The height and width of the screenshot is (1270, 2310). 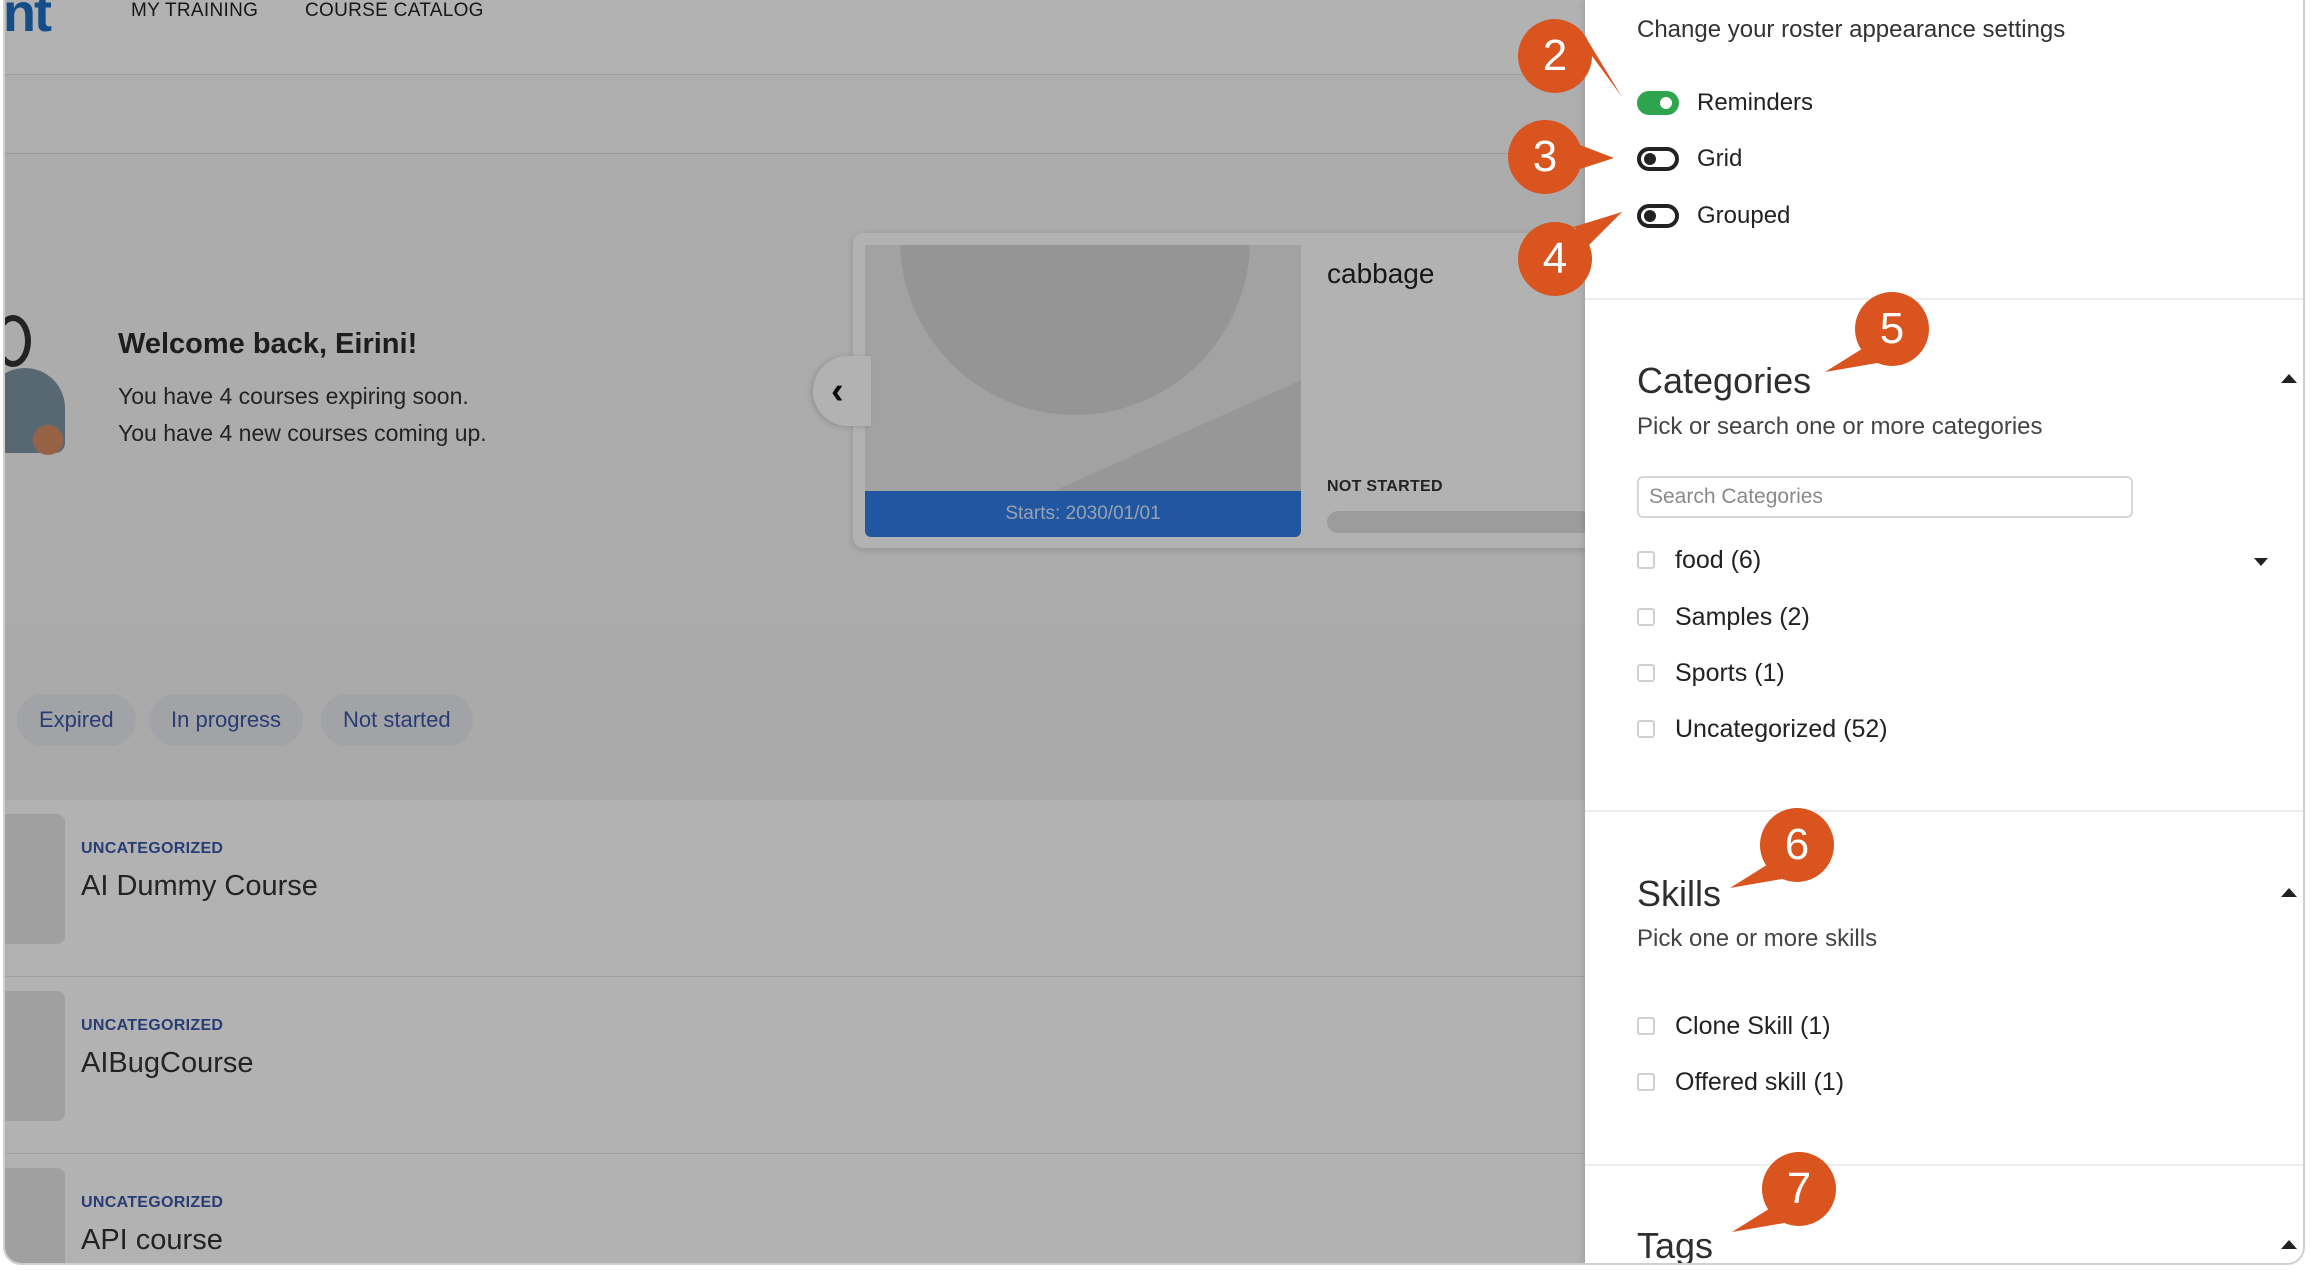 I want to click on callout-number: 2, so click(x=1555, y=55).